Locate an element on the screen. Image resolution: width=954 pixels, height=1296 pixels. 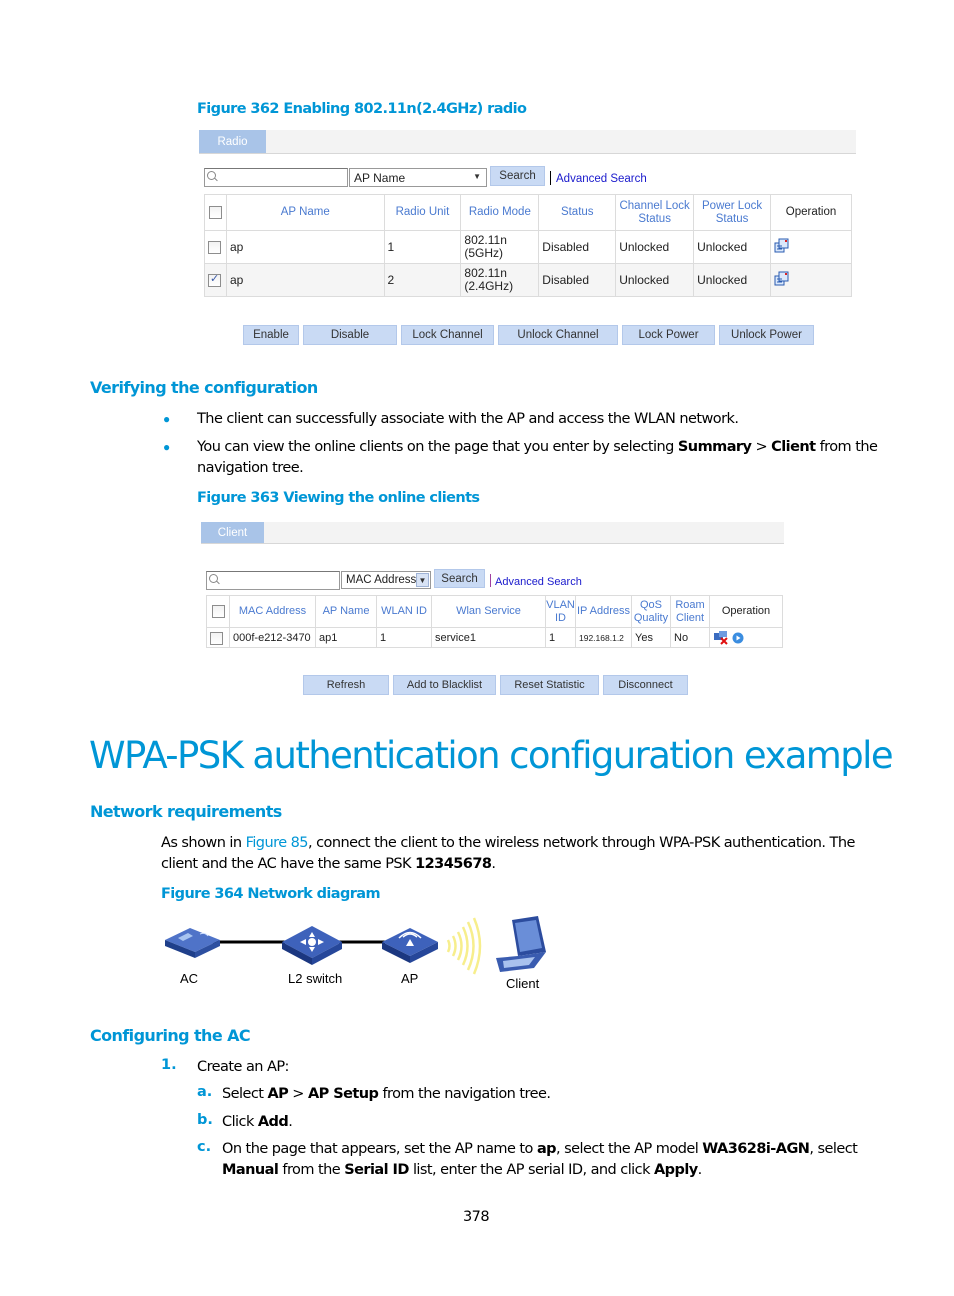
radio-mode-cell: 802.11n (5GHz) is located at coordinates (500, 247).